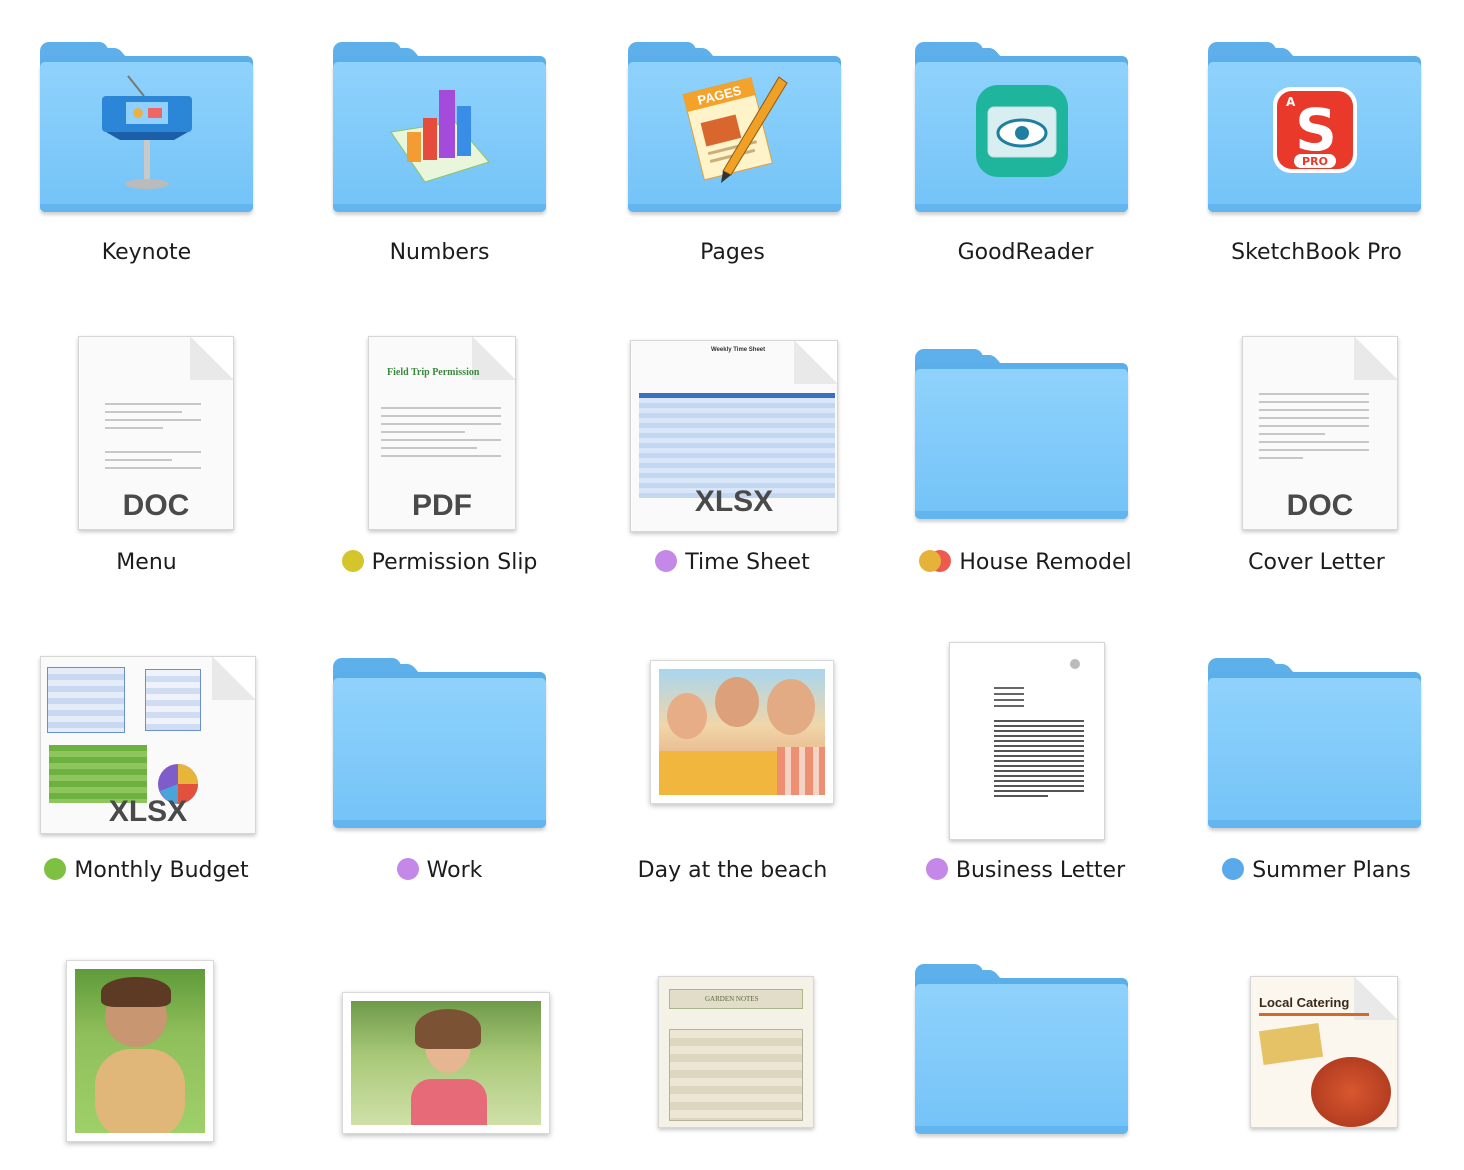  What do you see at coordinates (446, 1063) in the screenshot?
I see `photo-girl-in-field` at bounding box center [446, 1063].